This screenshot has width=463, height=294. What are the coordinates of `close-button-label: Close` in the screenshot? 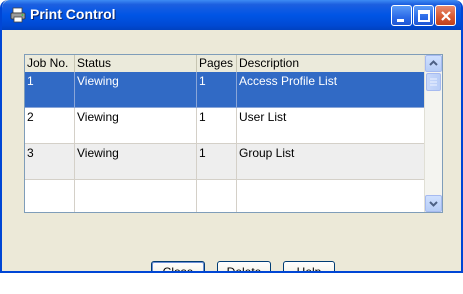 It's located at (178, 269).